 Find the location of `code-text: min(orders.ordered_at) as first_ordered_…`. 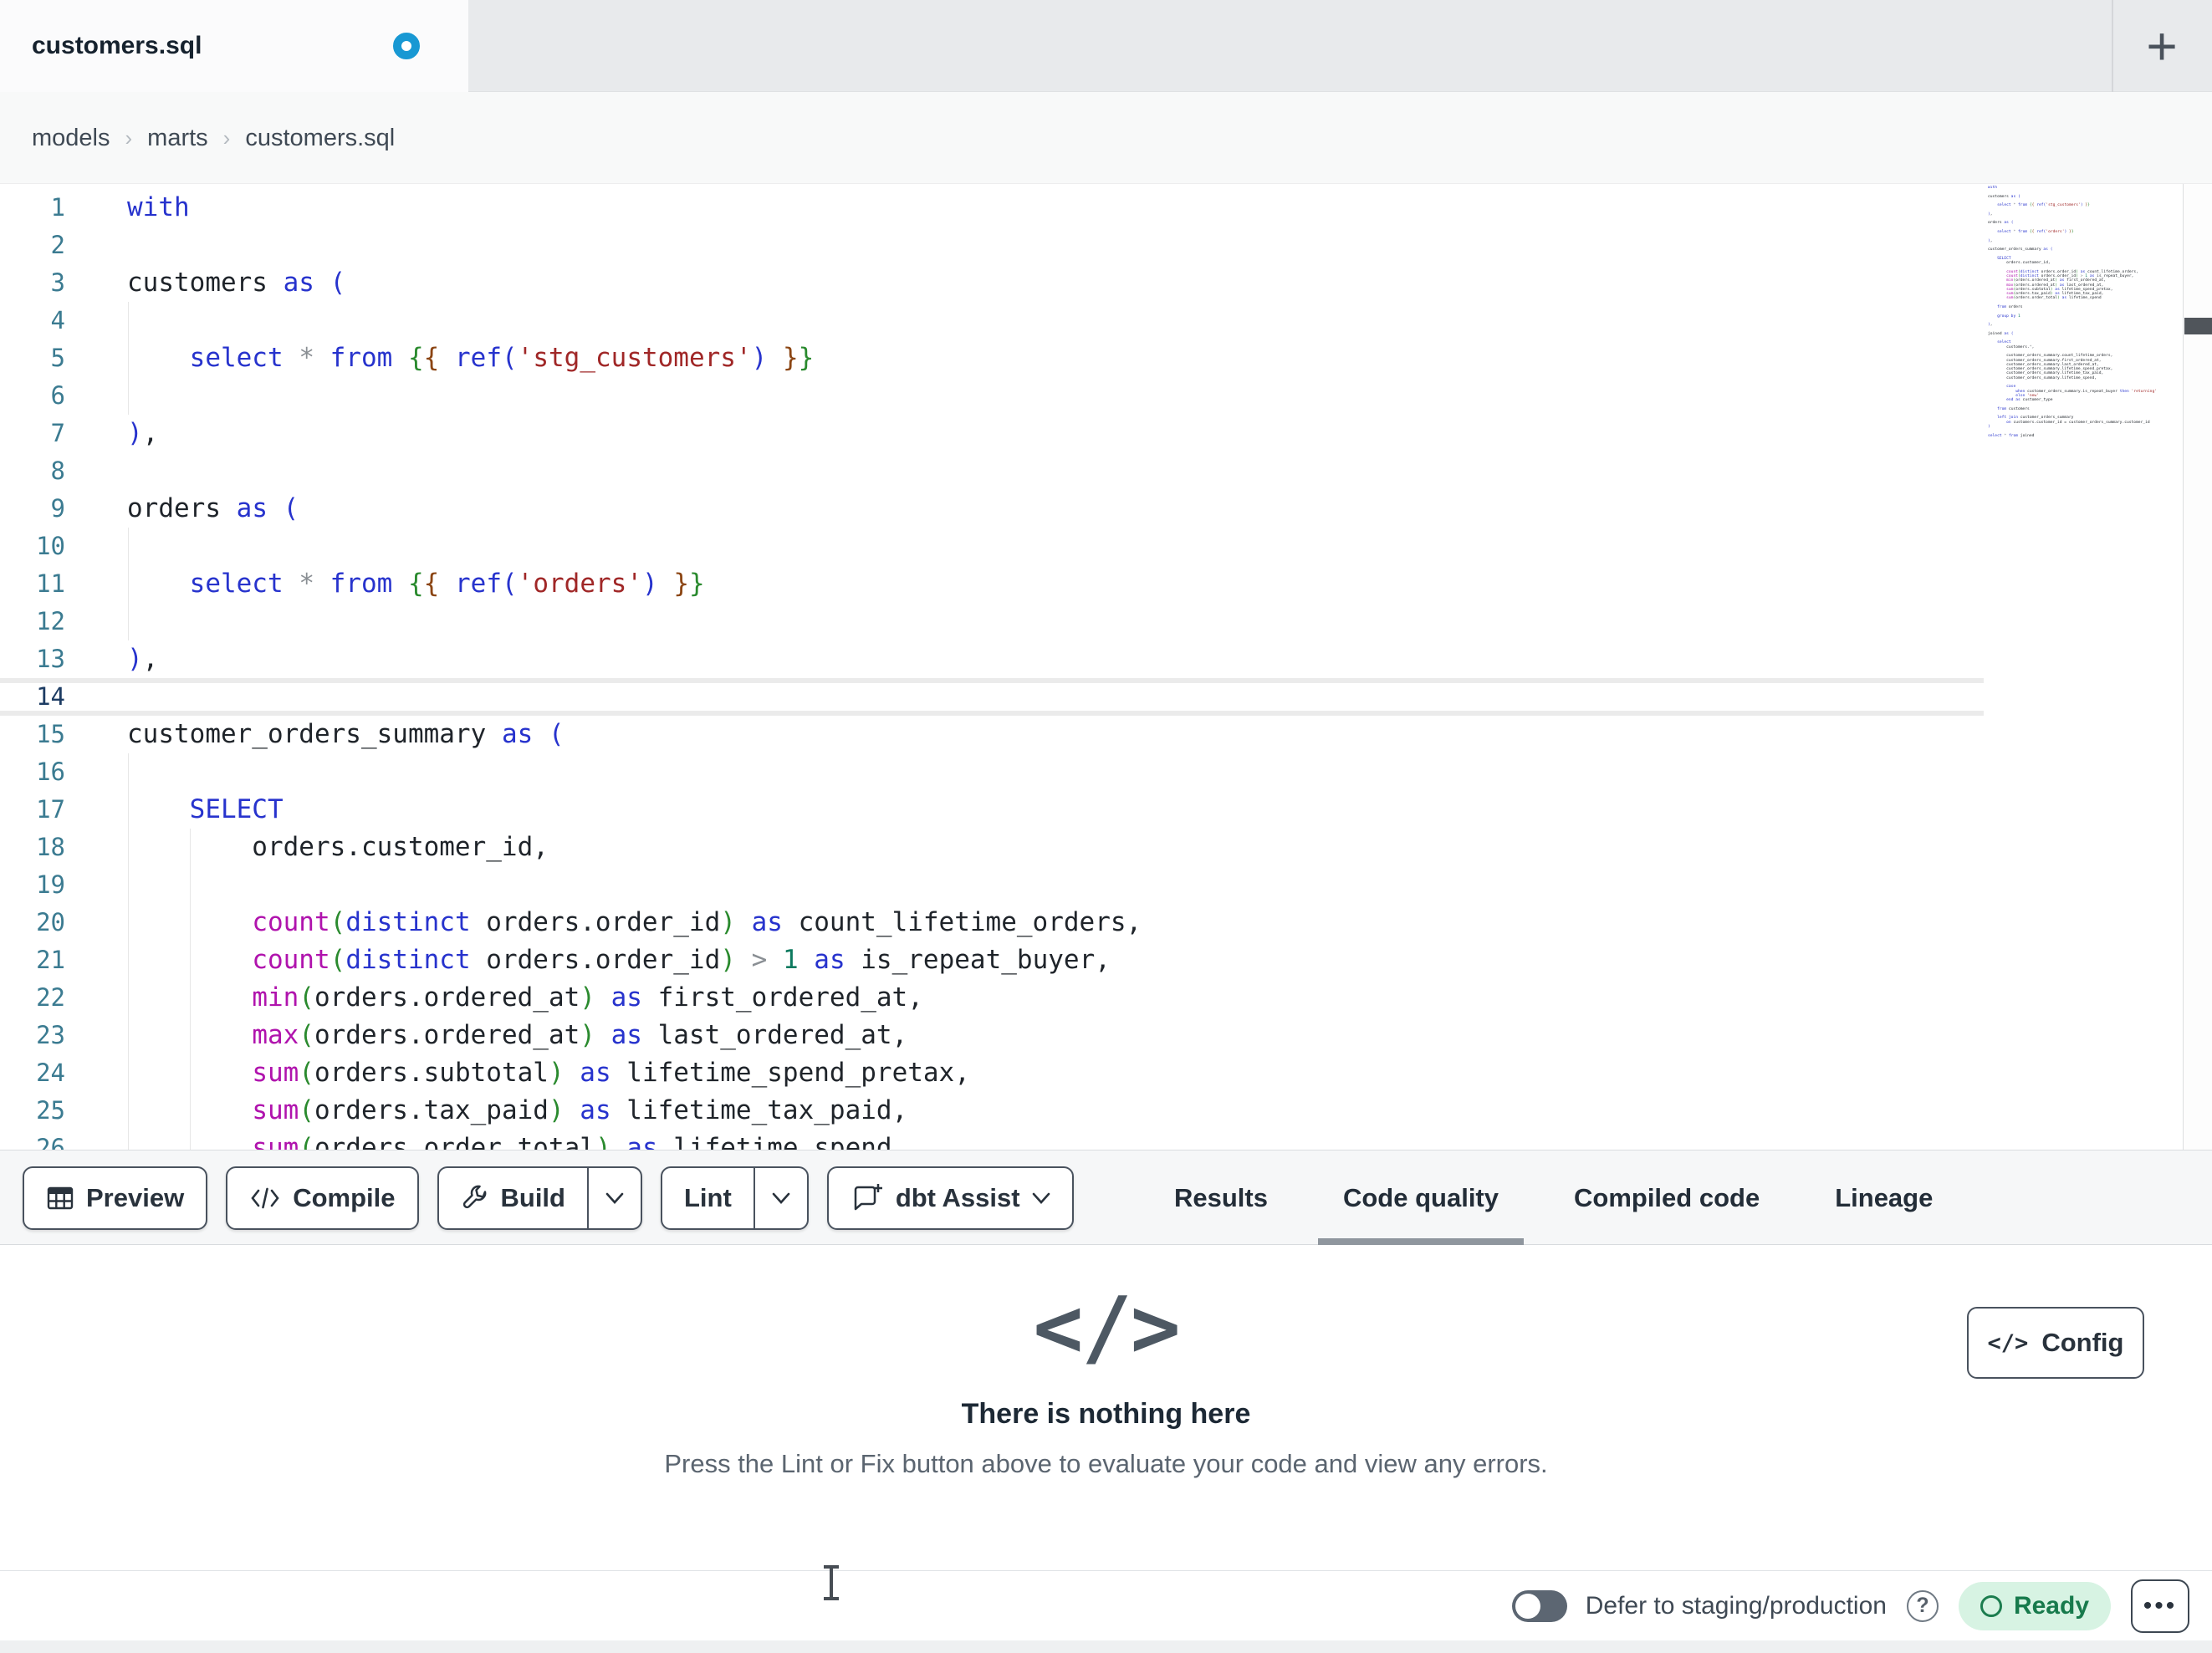

code-text: min(orders.ordered_at) as first_ordered_… is located at coordinates (588, 997).